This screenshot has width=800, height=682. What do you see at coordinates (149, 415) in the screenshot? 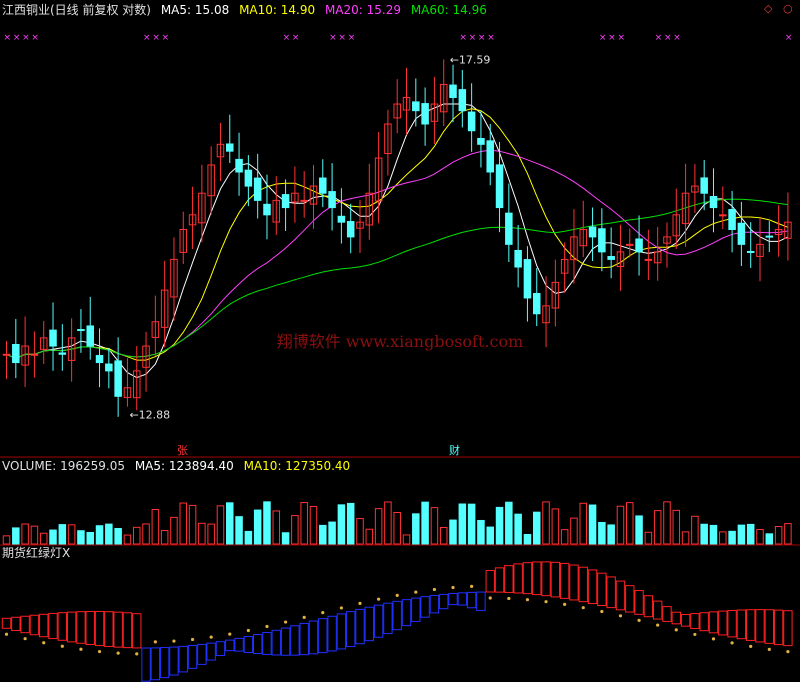
I see `low-label: ←12.88` at bounding box center [149, 415].